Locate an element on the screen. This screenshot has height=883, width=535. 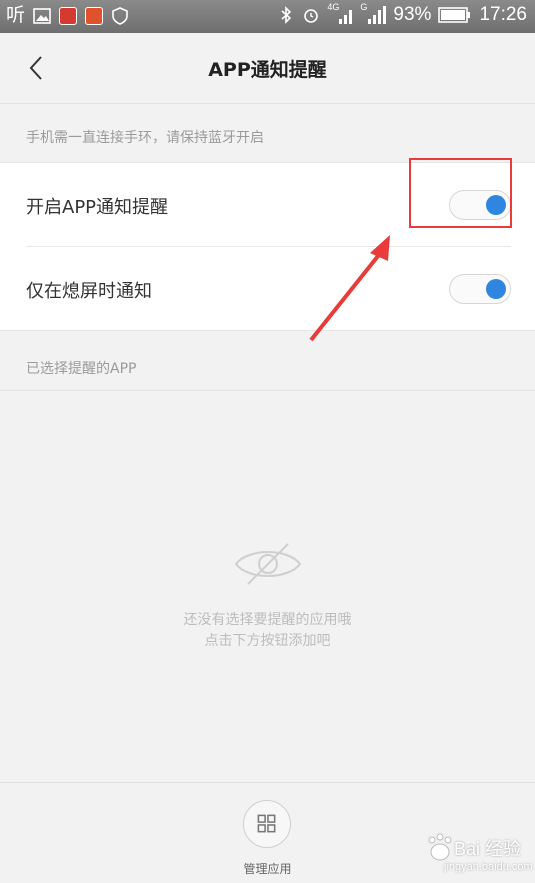
manage-apps-button is located at coordinates (267, 824).